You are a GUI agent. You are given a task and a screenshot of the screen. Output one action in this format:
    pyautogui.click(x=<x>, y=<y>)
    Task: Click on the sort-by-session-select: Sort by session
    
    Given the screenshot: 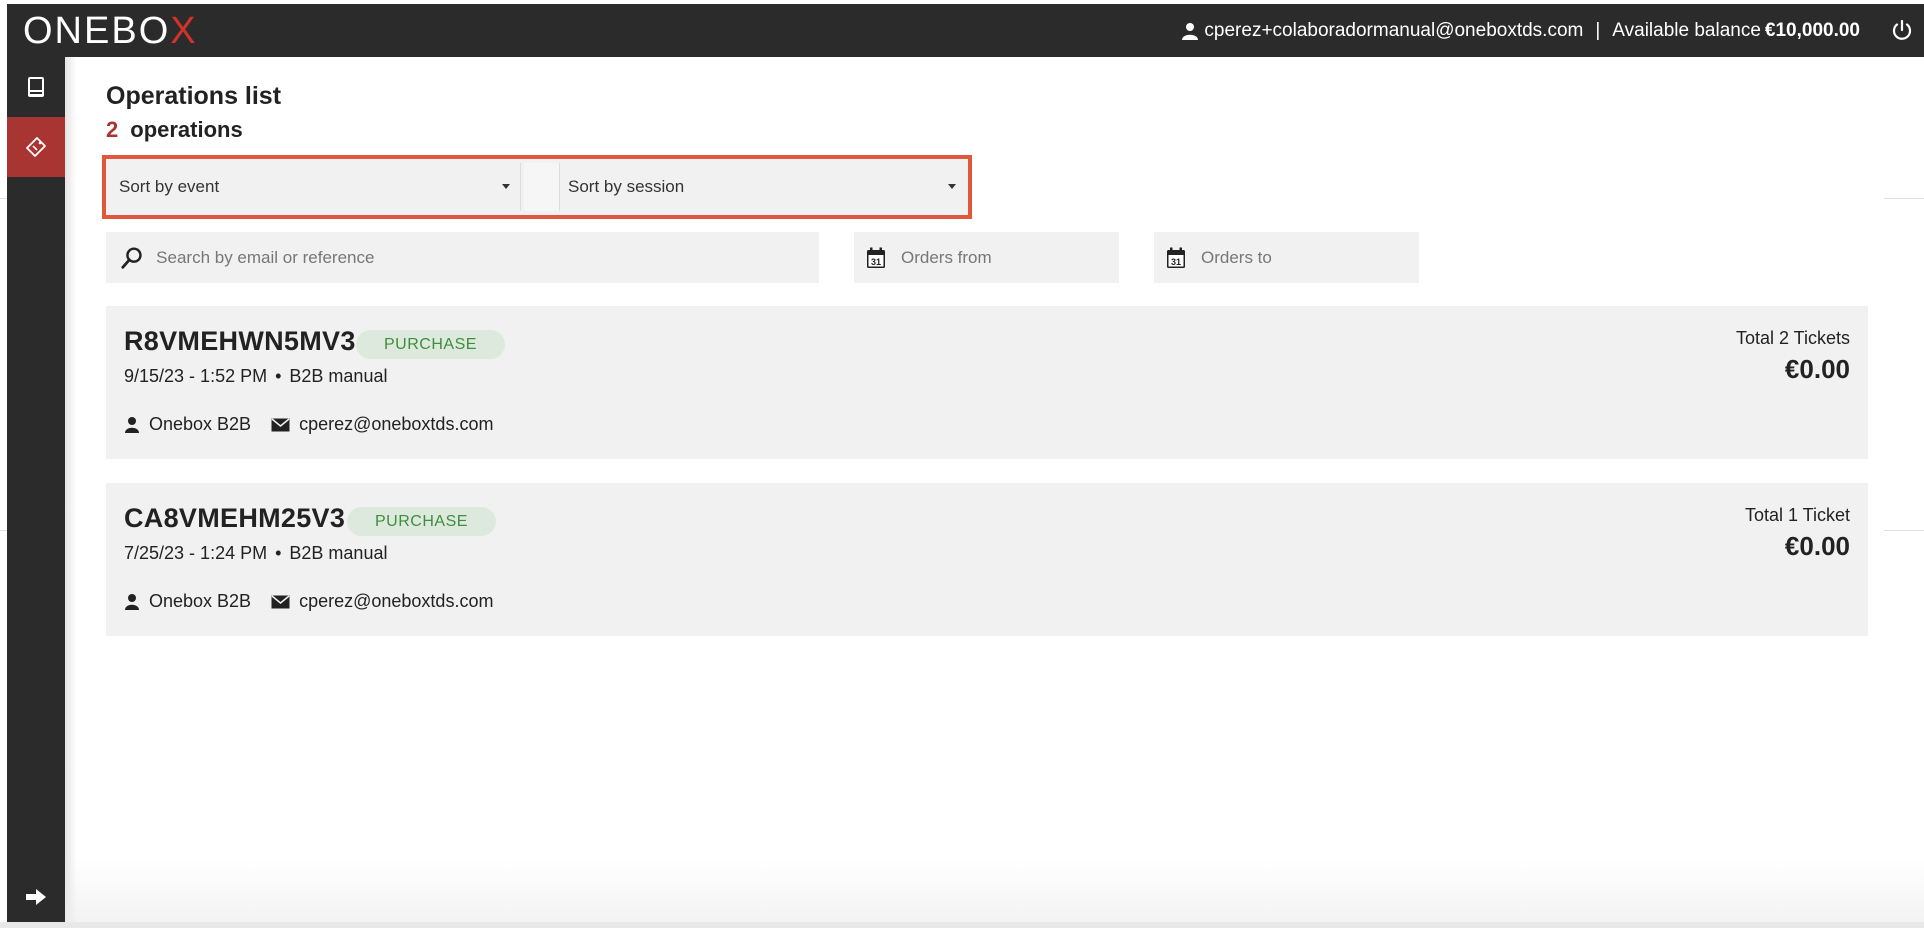 What is the action you would take?
    pyautogui.click(x=763, y=187)
    